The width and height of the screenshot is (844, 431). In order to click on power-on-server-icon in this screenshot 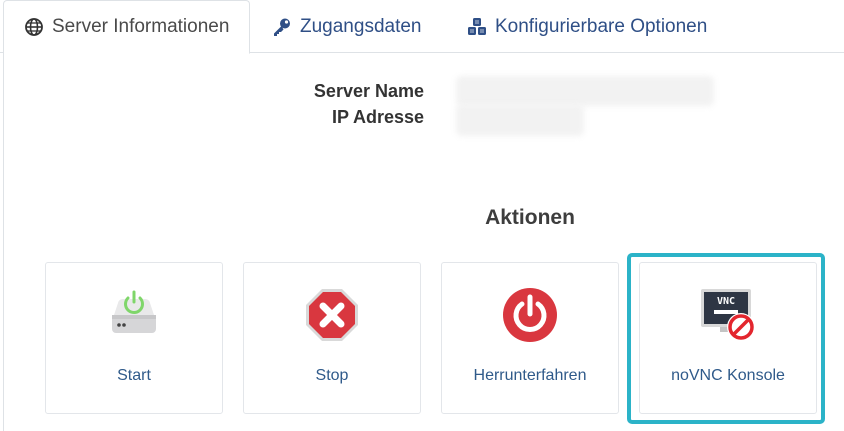, I will do `click(134, 315)`.